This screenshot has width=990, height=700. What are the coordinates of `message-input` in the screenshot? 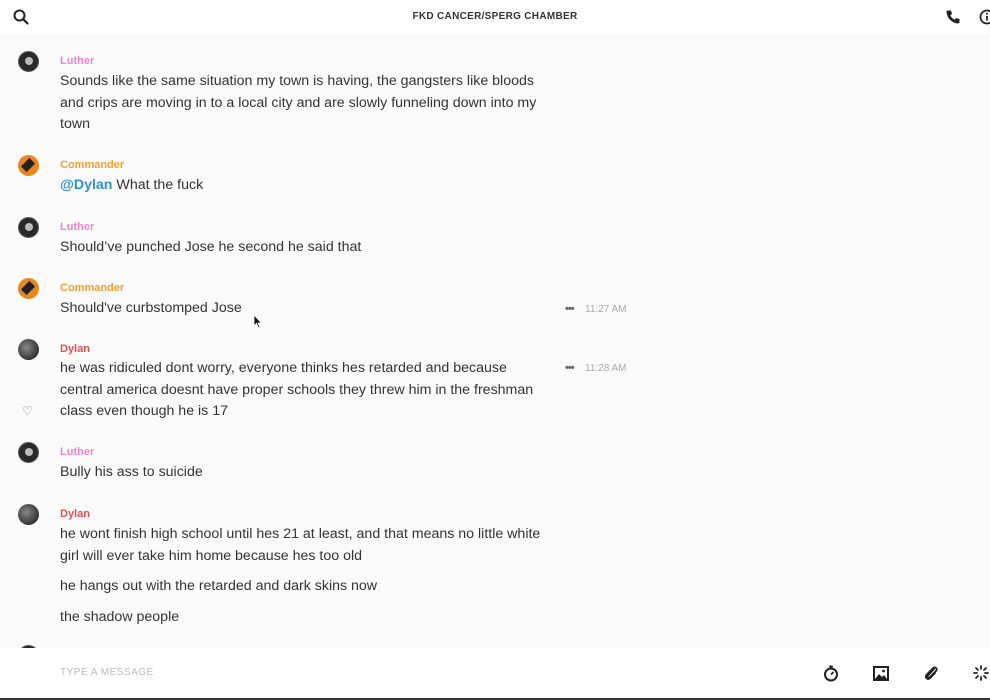 It's located at (410, 672).